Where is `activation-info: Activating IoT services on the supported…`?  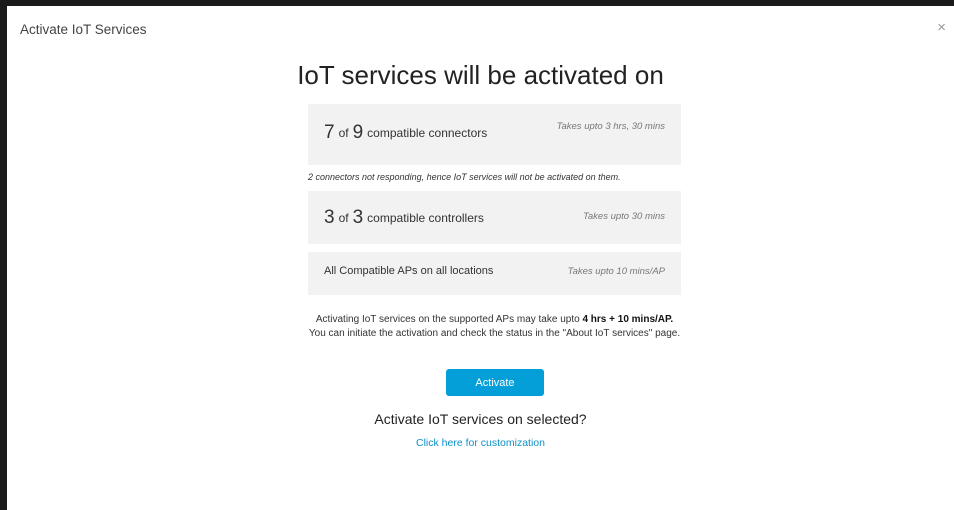 activation-info: Activating IoT services on the supported… is located at coordinates (494, 327).